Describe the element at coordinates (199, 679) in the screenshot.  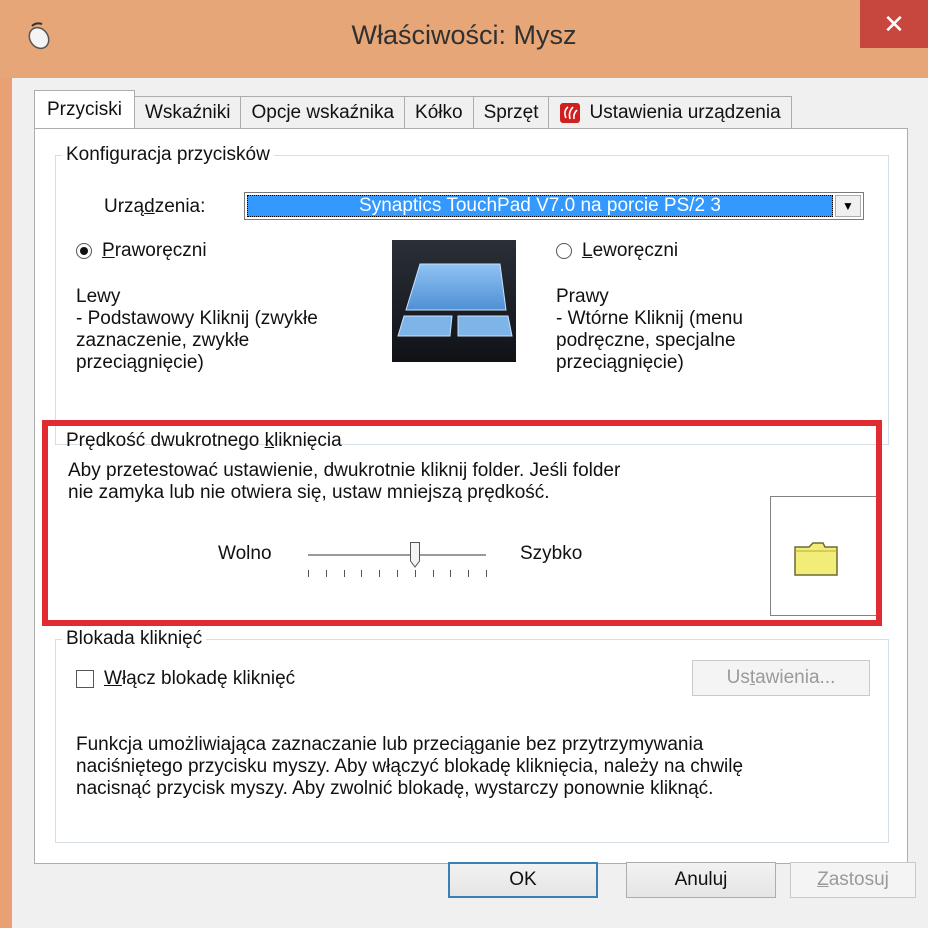
I see `click-lock-label: Włącz blokadę kliknięć` at that location.